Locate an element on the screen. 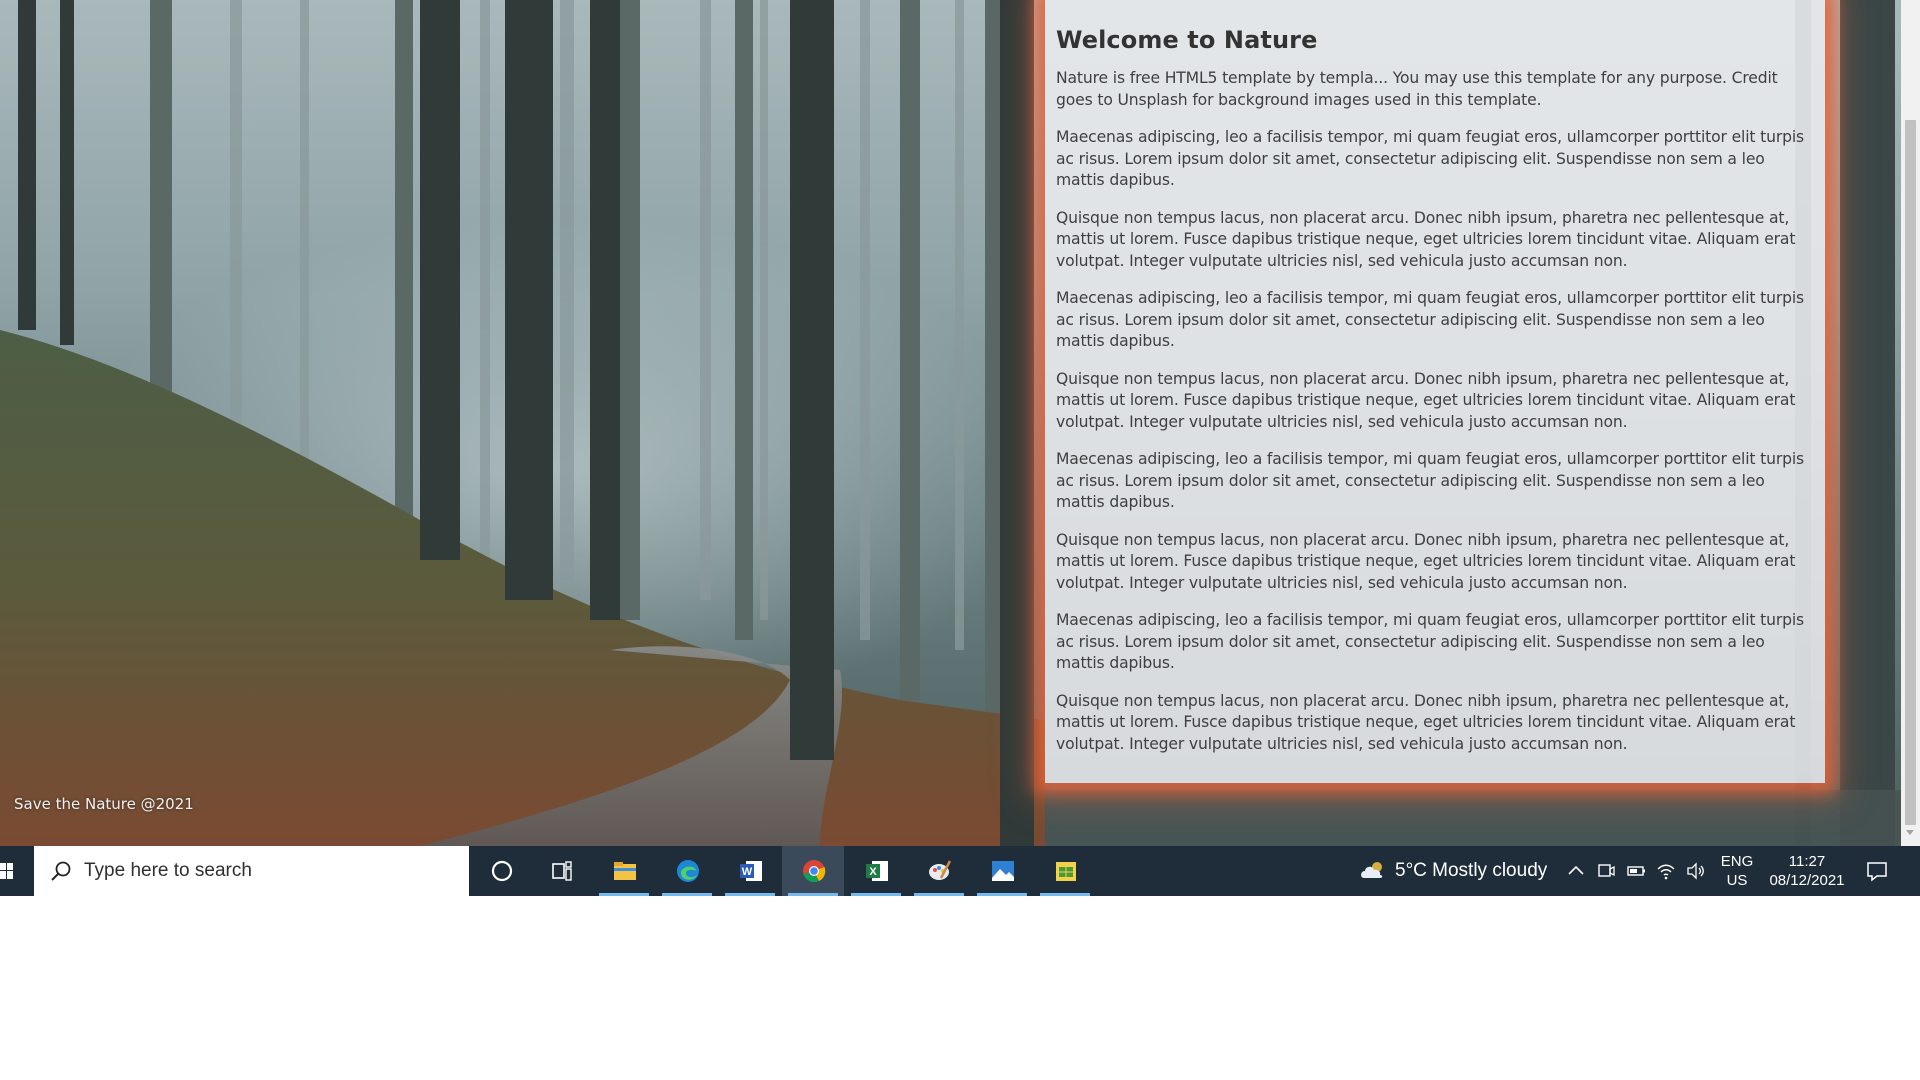 This screenshot has width=1920, height=1080. taskbar-app-chrome is located at coordinates (813, 871).